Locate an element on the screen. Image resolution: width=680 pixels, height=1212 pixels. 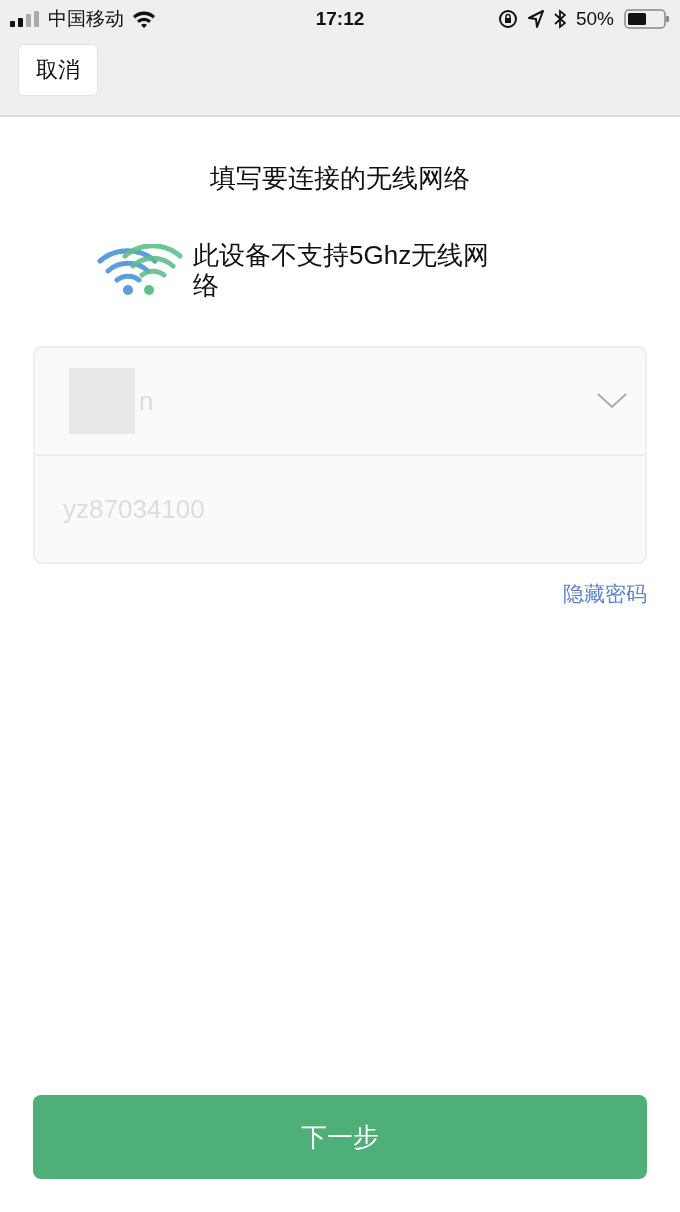
bluetooth-icon is located at coordinates (560, 19).